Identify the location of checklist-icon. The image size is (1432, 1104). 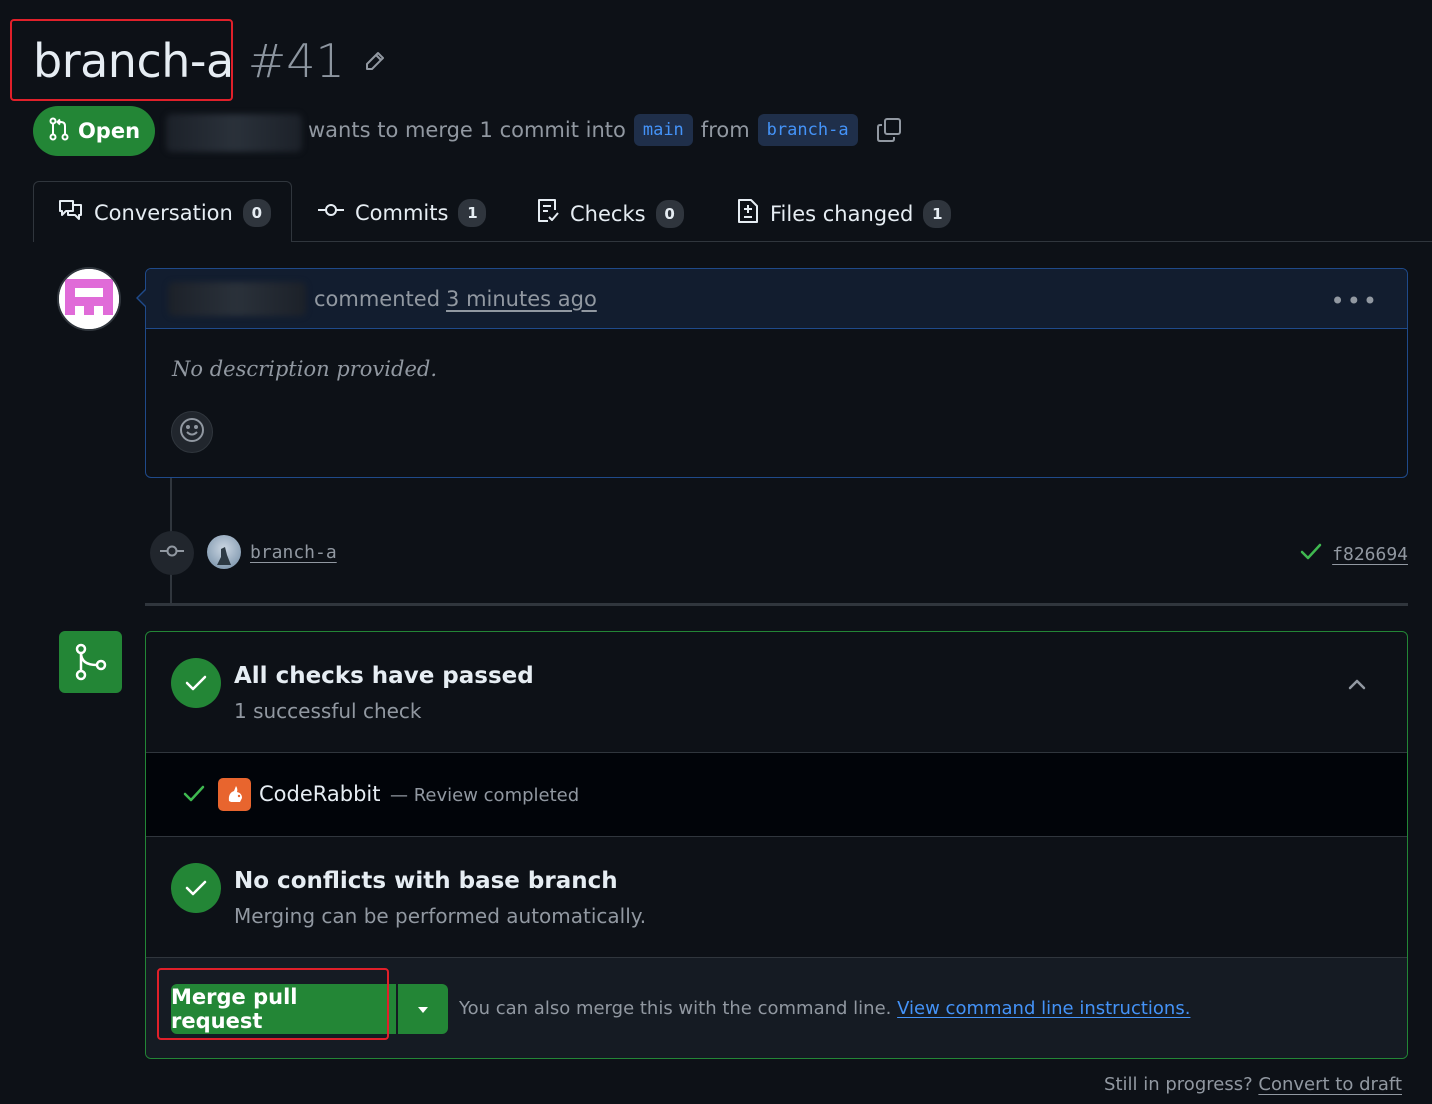
(548, 213).